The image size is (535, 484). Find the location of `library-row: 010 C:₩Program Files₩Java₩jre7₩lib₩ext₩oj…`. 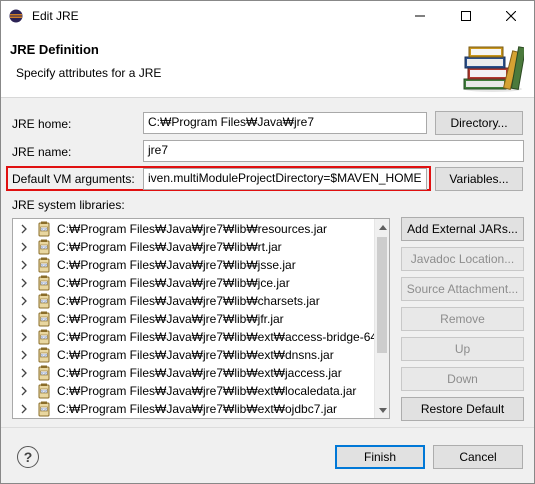

library-row: 010 C:₩Program Files₩Java₩jre7₩lib₩ext₩oj… is located at coordinates (194, 409).